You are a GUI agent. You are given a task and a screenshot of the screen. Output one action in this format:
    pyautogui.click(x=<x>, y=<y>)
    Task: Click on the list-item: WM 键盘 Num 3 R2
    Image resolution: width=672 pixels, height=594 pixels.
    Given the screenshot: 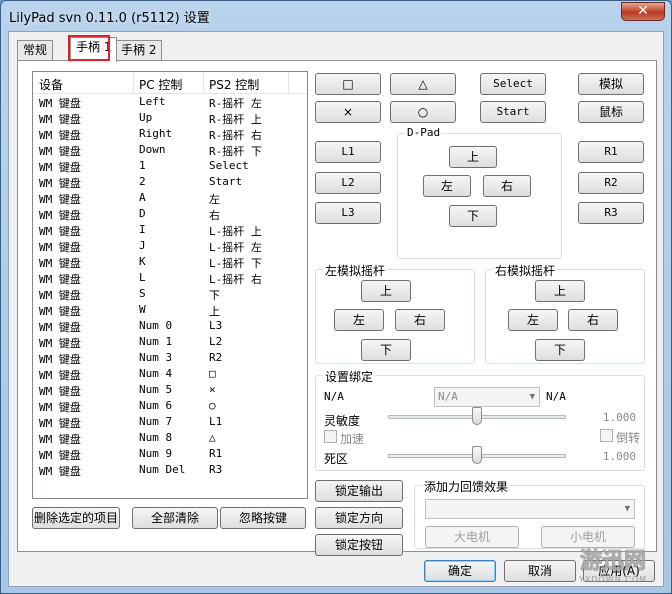 What is the action you would take?
    pyautogui.click(x=170, y=358)
    